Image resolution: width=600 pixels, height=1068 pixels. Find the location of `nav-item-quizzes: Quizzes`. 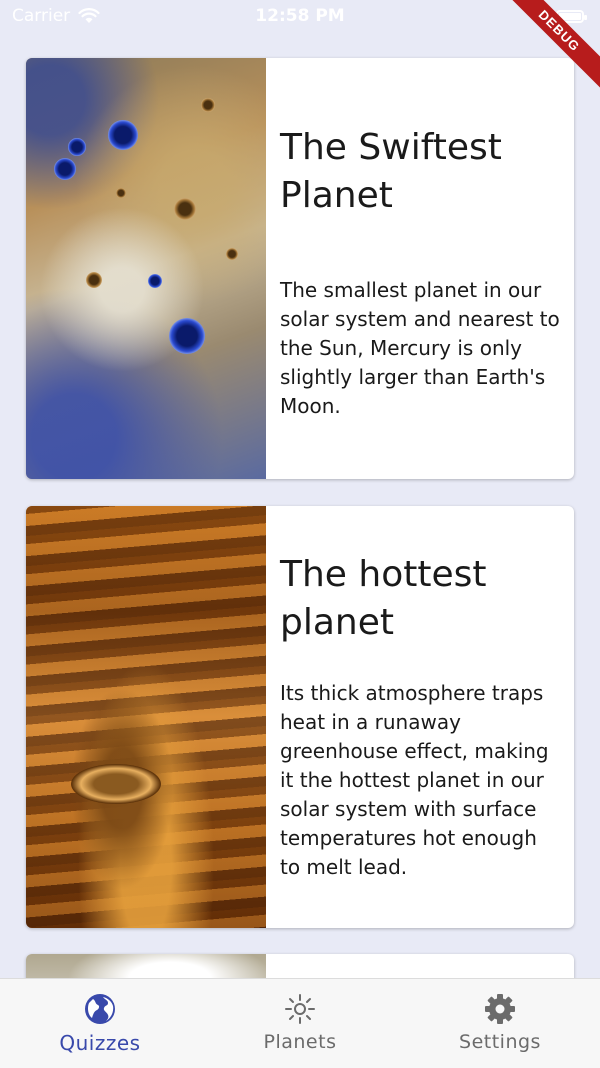

nav-item-quizzes: Quizzes is located at coordinates (100, 1023).